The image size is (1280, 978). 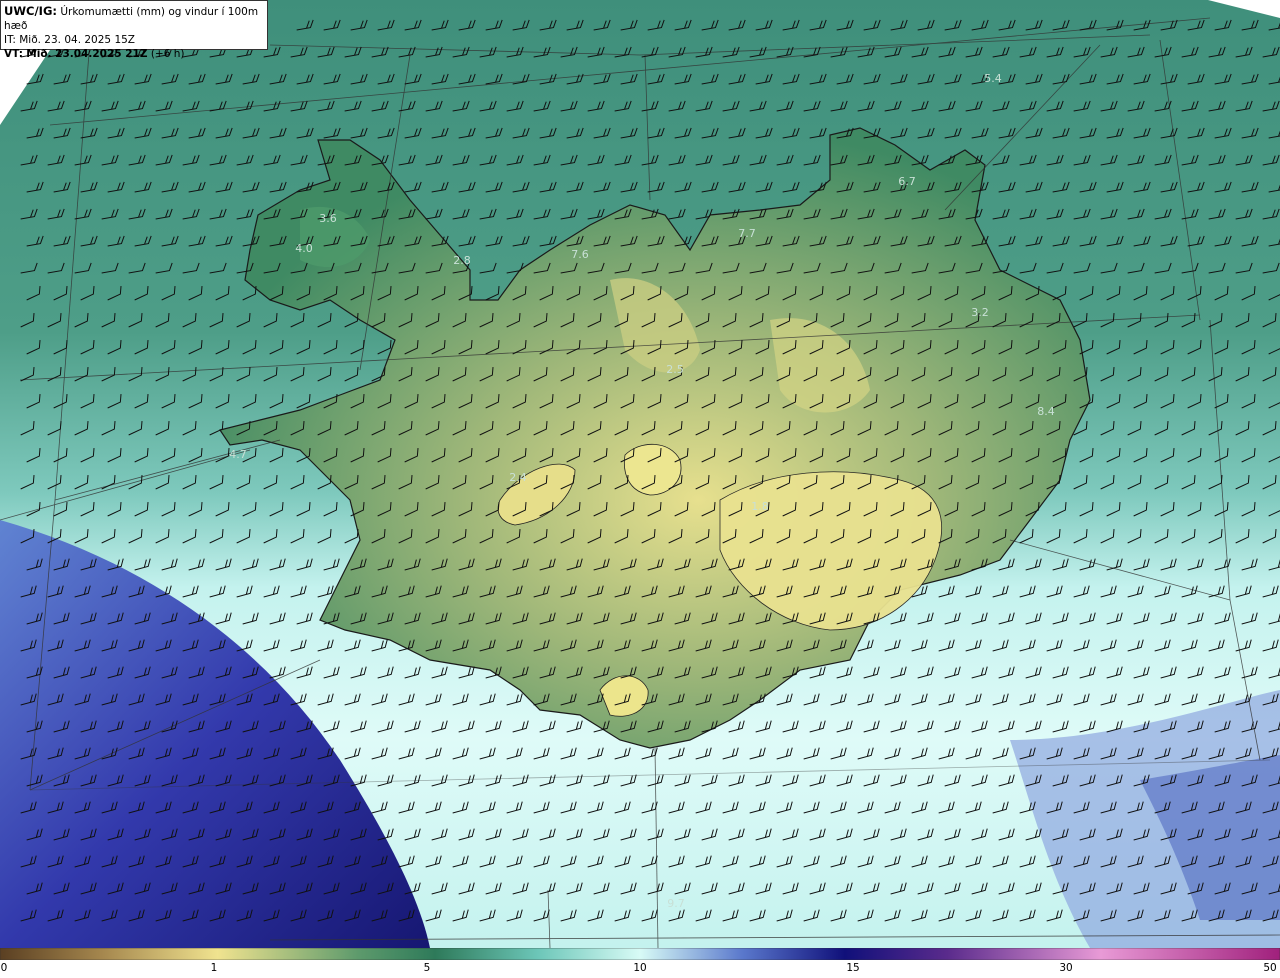 I want to click on lead-time: (+6 h), so click(x=167, y=54).